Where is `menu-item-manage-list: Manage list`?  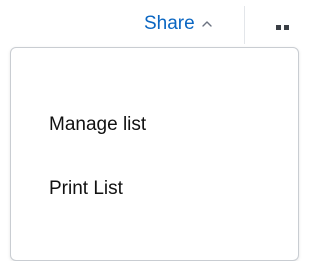 menu-item-manage-list: Manage list is located at coordinates (97, 125).